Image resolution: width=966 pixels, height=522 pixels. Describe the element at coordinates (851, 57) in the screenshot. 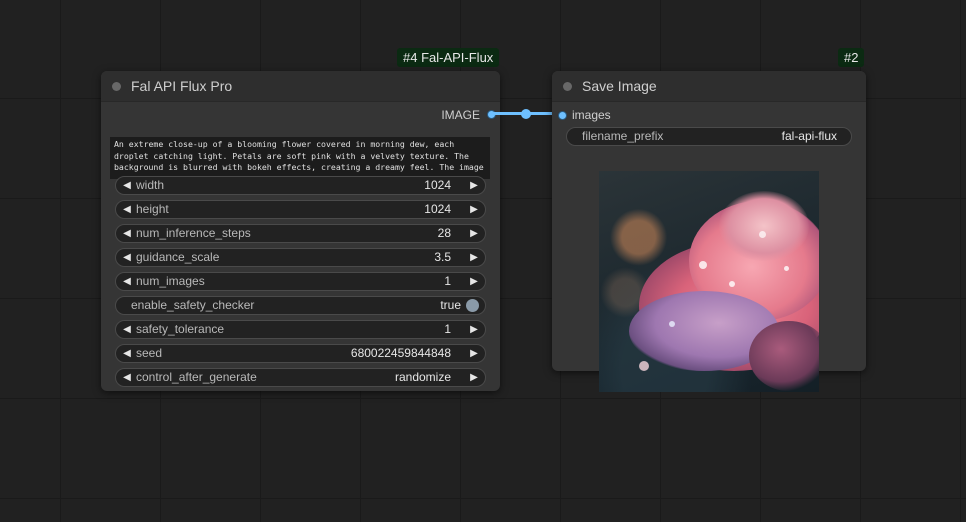

I see `node-id-badge: #2` at that location.